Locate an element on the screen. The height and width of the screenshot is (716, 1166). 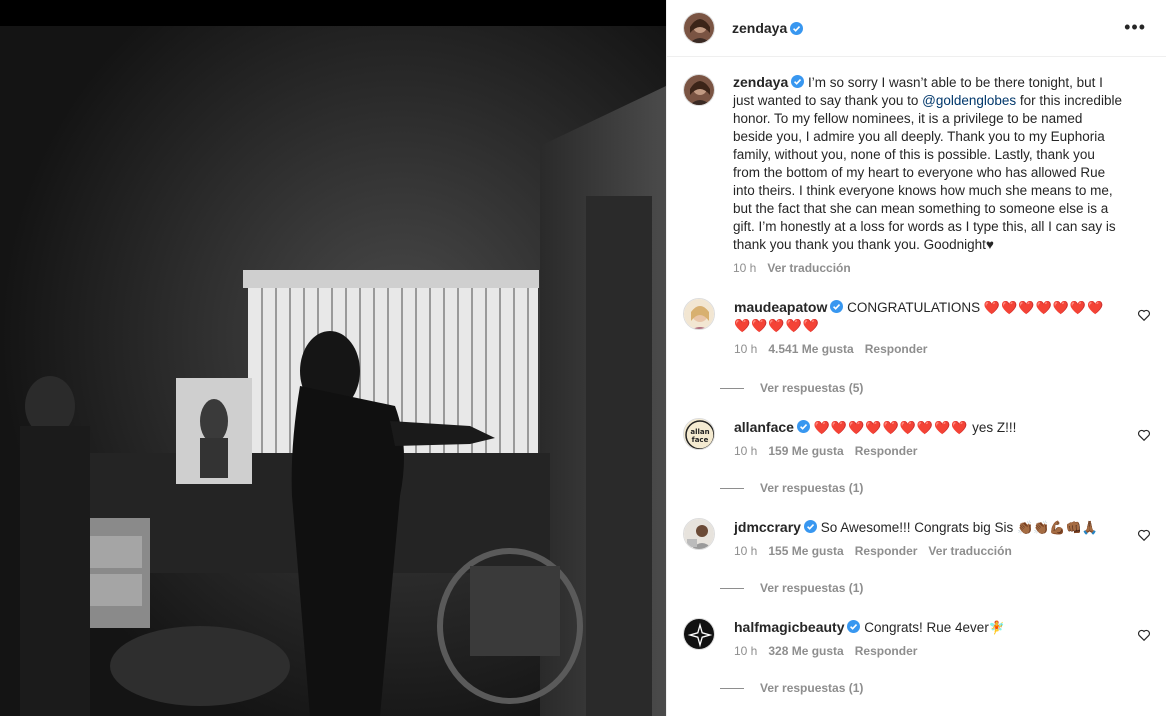
caption-username: zendaya is located at coordinates (760, 82).